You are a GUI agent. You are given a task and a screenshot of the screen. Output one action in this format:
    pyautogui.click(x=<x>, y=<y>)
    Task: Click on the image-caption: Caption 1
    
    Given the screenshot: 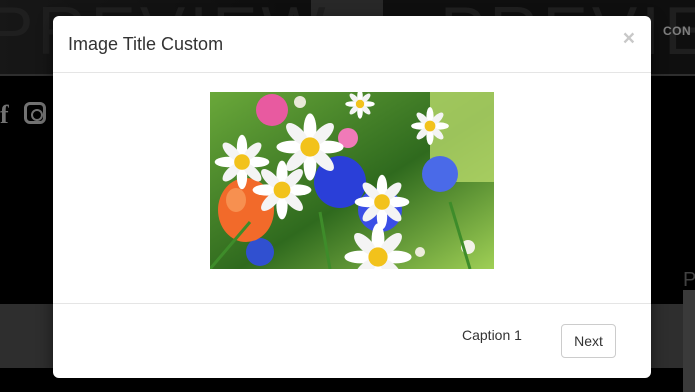 What is the action you would take?
    pyautogui.click(x=492, y=335)
    